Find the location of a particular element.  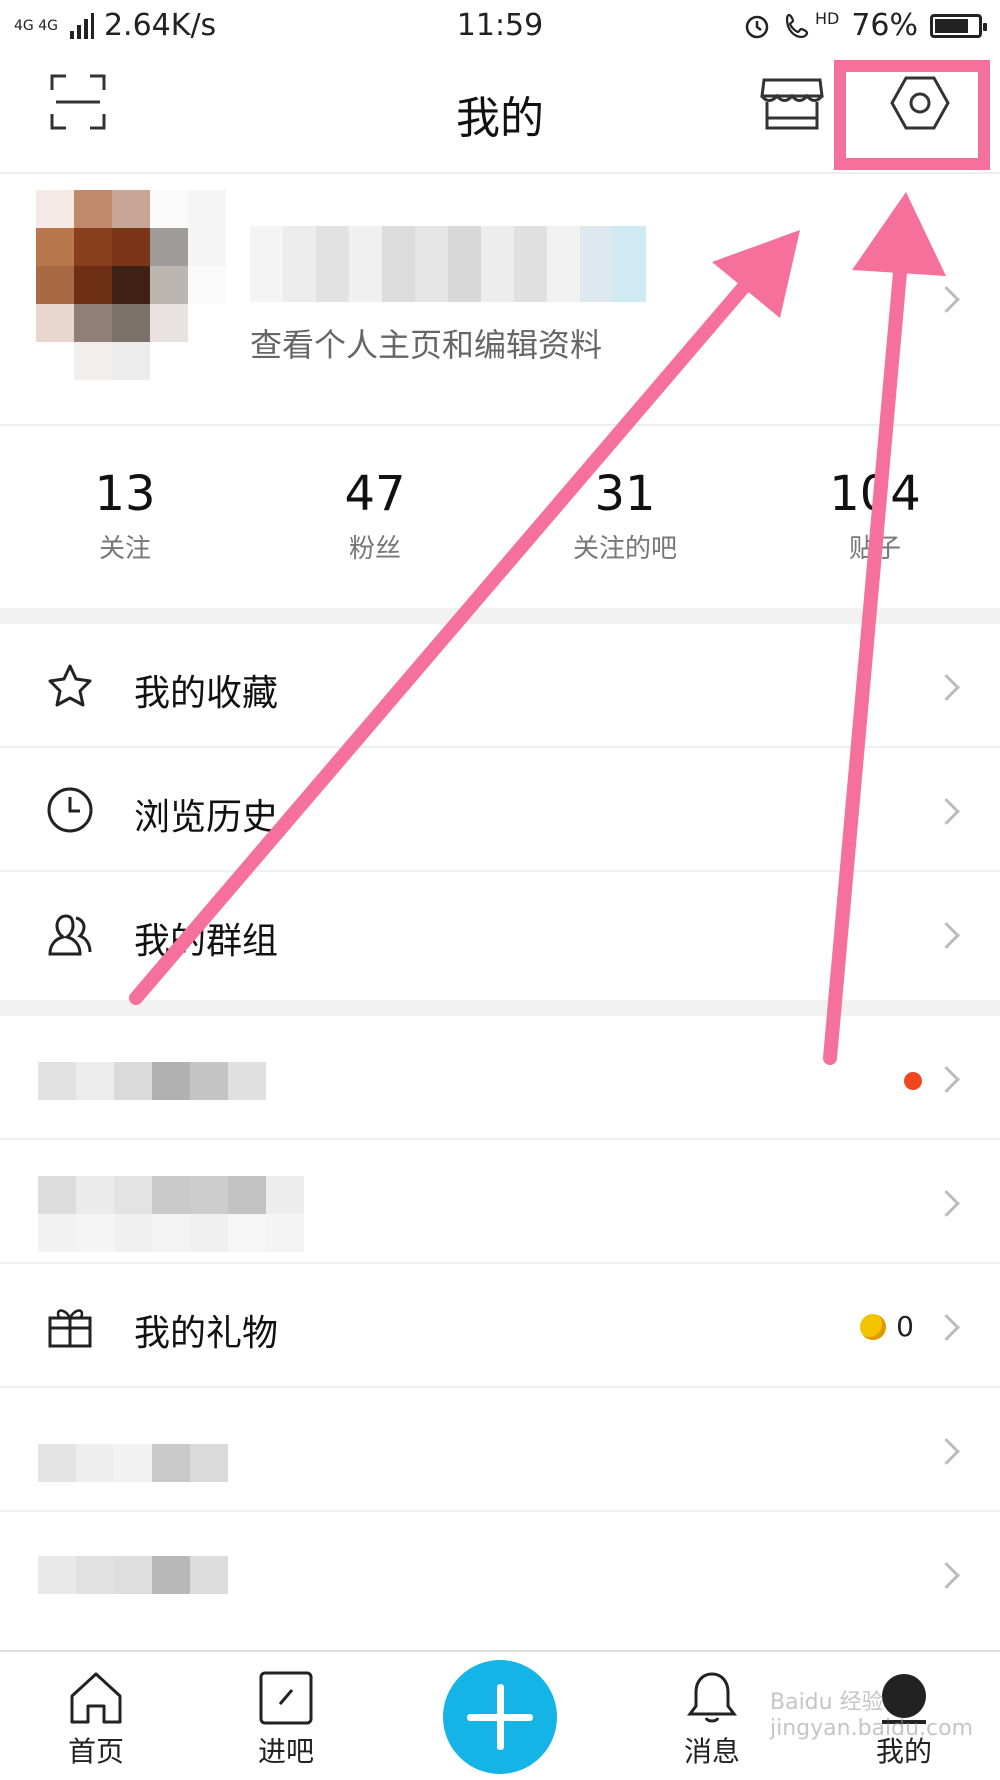

avatar is located at coordinates (131, 285).